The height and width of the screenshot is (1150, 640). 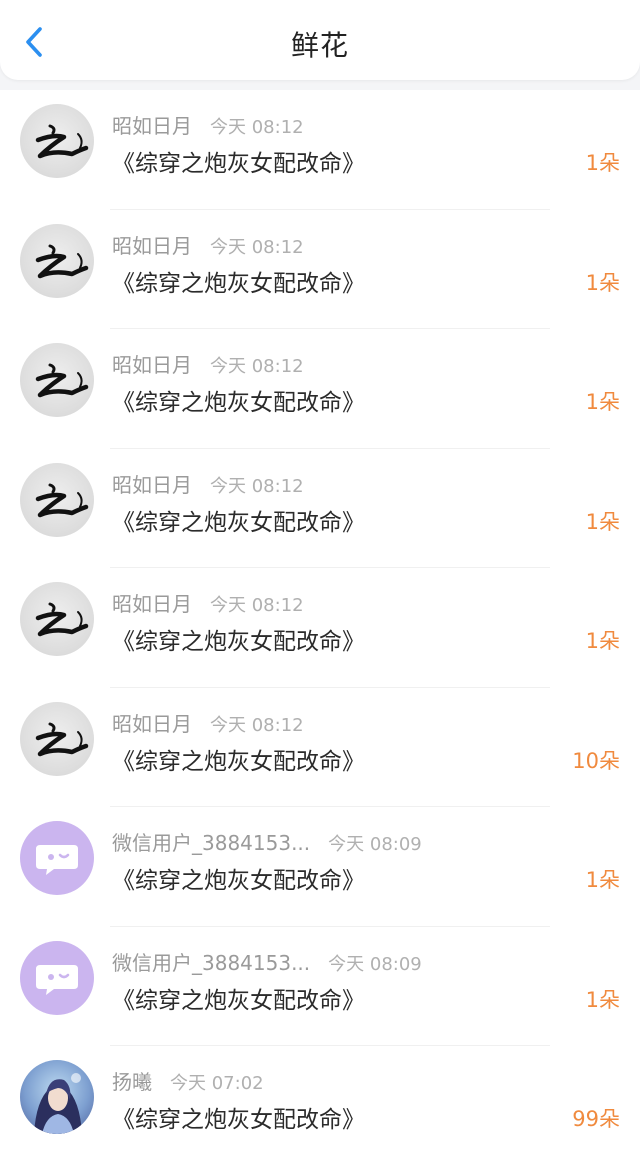 I want to click on header-bar: 鲜花, so click(x=320, y=40).